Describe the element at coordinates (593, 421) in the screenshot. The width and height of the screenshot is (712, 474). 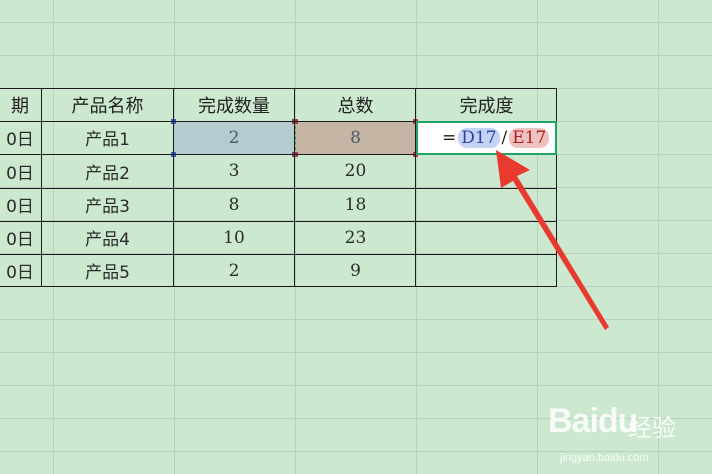
I see `watermark-brand: Baidu` at that location.